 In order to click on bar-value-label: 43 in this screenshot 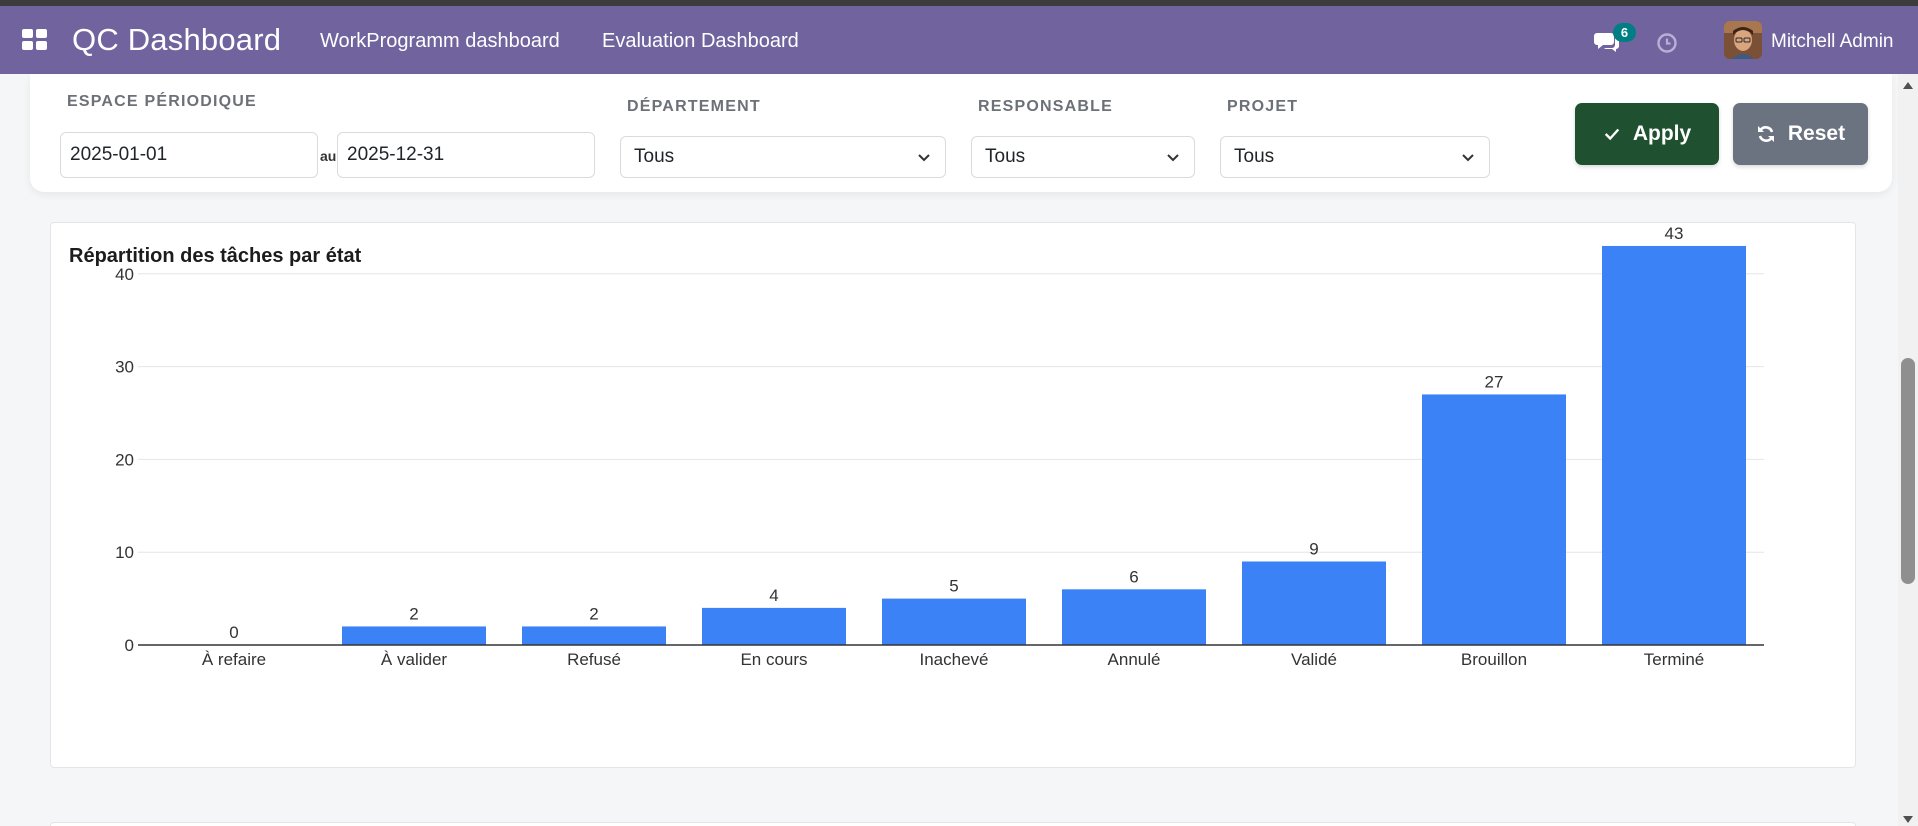, I will do `click(1674, 233)`.